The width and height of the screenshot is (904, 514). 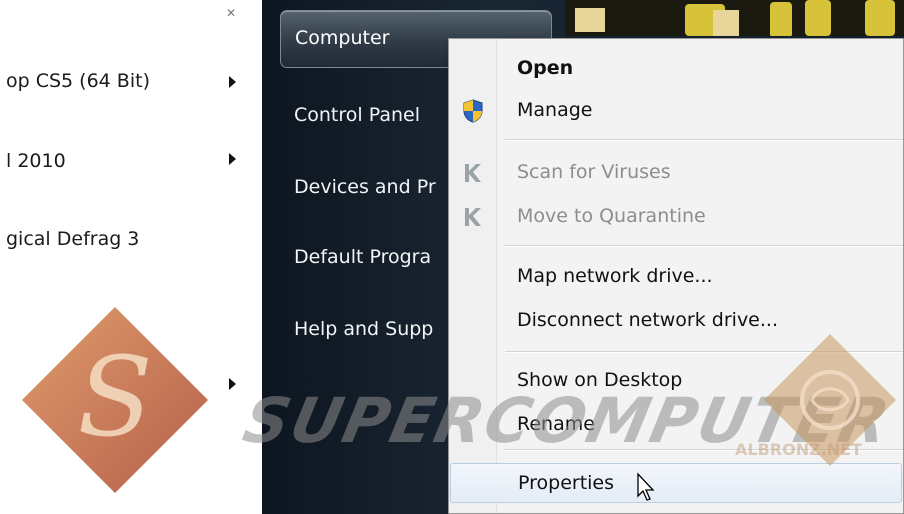 What do you see at coordinates (363, 329) in the screenshot?
I see `help-support-link: Help and Supp` at bounding box center [363, 329].